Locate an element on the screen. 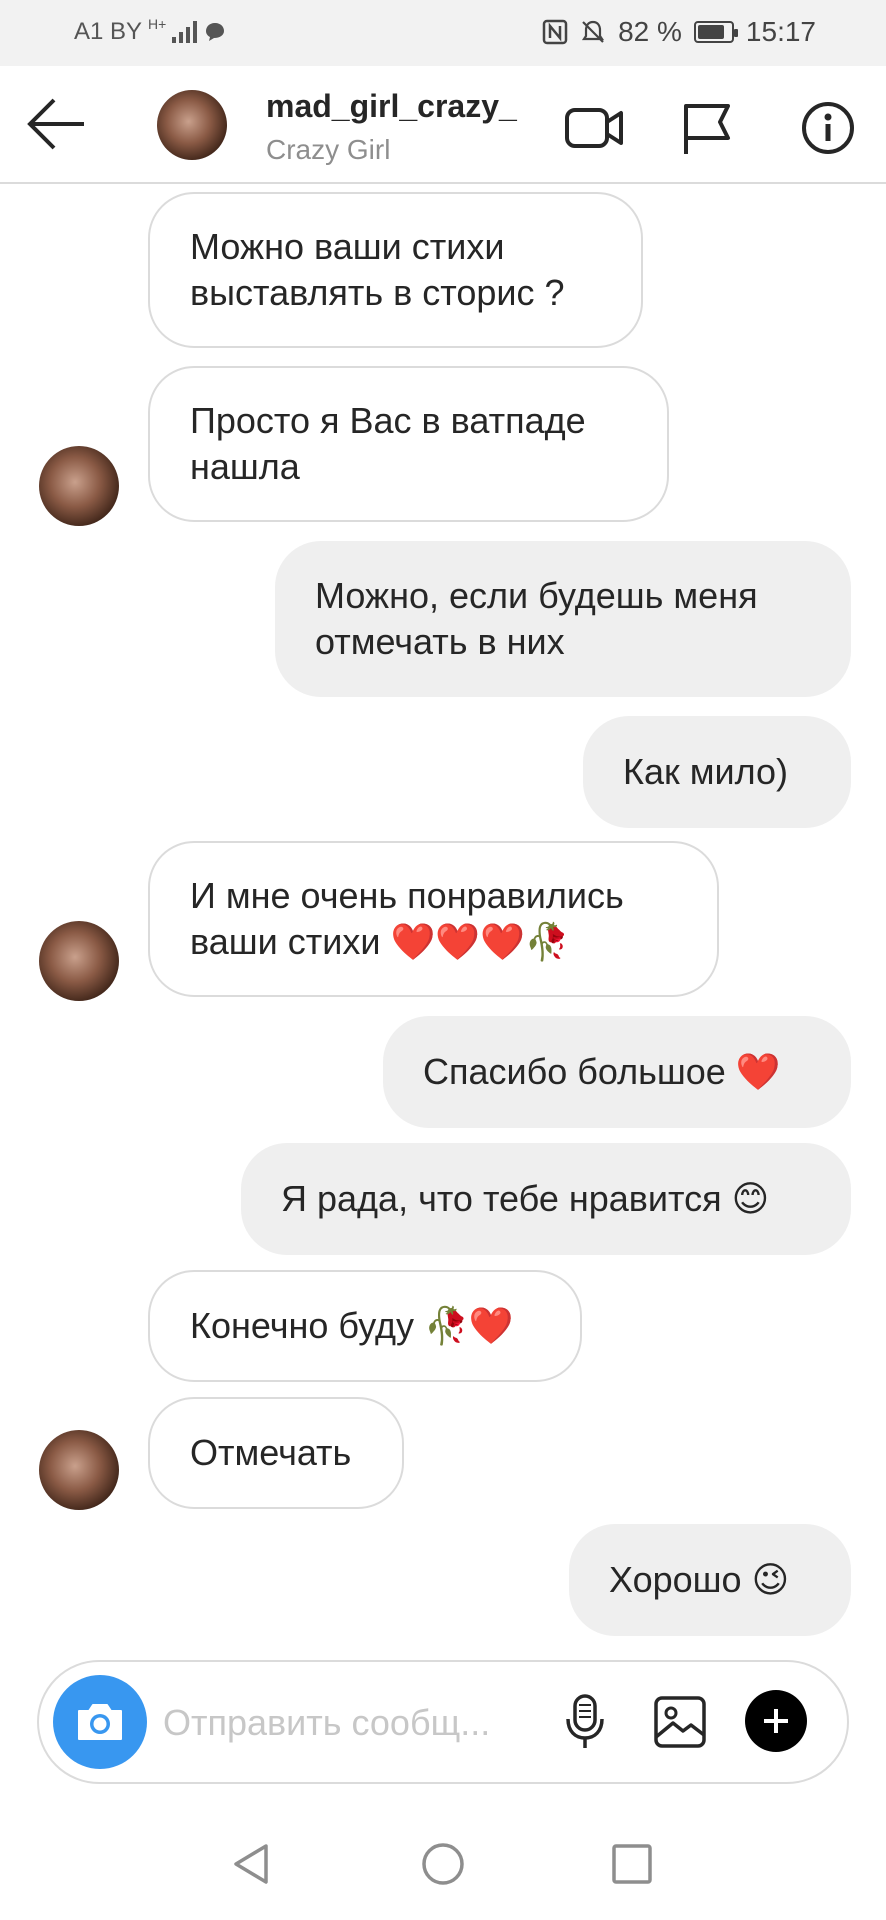  message-text: Как мило) is located at coordinates (706, 771).